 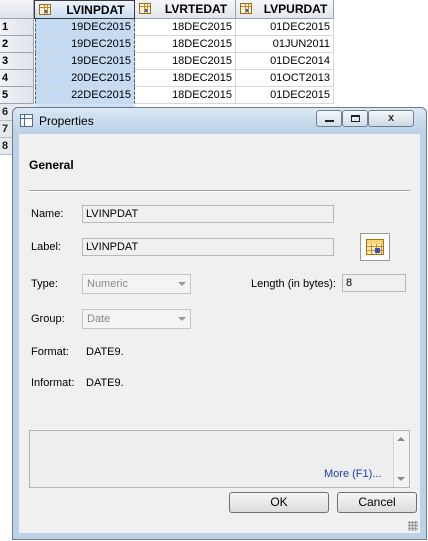 I want to click on column-header-lvinpdat: LVINPDAT, so click(x=84, y=9).